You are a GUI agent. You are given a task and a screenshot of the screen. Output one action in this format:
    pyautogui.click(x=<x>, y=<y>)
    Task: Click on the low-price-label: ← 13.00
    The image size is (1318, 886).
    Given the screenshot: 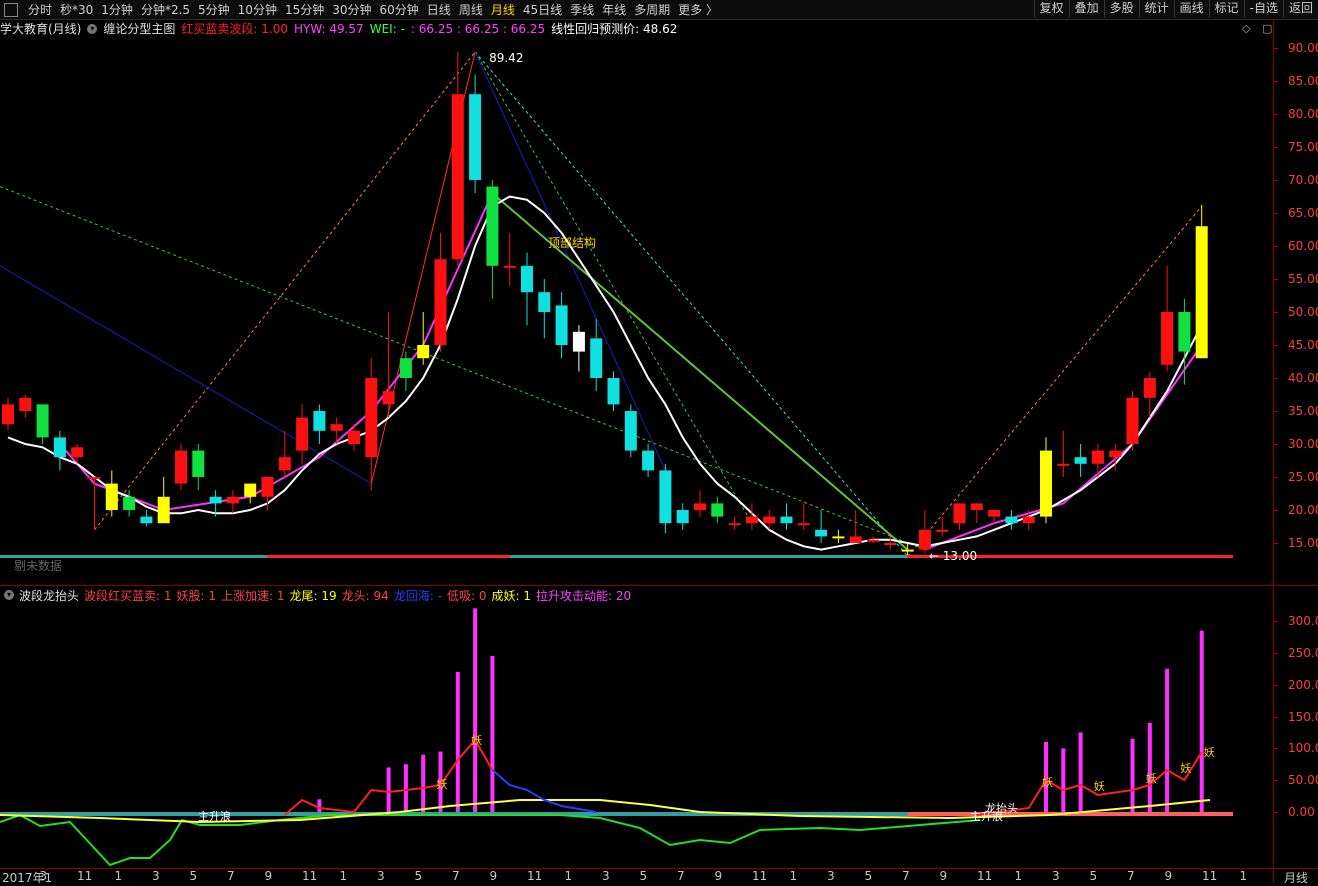 What is the action you would take?
    pyautogui.click(x=953, y=556)
    